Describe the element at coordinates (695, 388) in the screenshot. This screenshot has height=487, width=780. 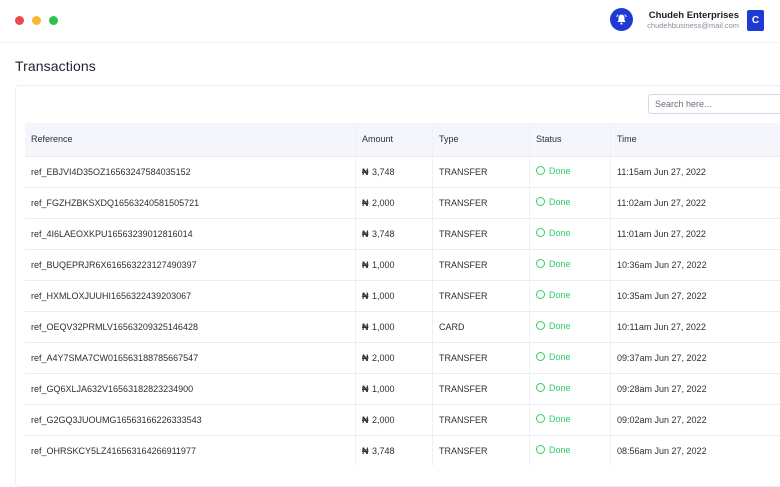
I see `time-cell: 09:28am Jun 27, 2022` at that location.